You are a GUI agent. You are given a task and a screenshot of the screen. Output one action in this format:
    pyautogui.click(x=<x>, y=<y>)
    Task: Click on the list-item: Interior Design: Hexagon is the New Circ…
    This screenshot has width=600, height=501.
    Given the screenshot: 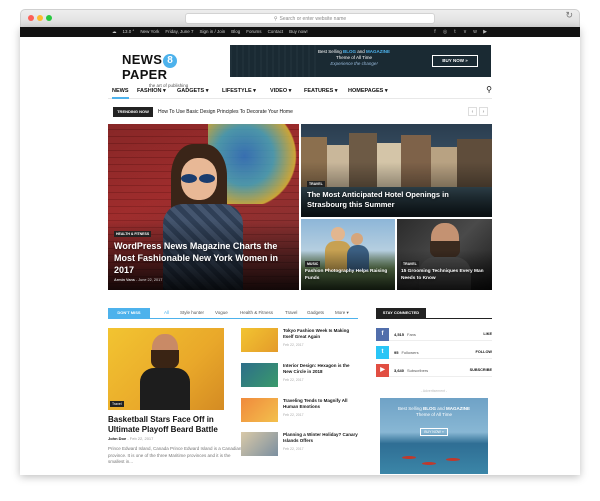 What is the action you would take?
    pyautogui.click(x=301, y=376)
    